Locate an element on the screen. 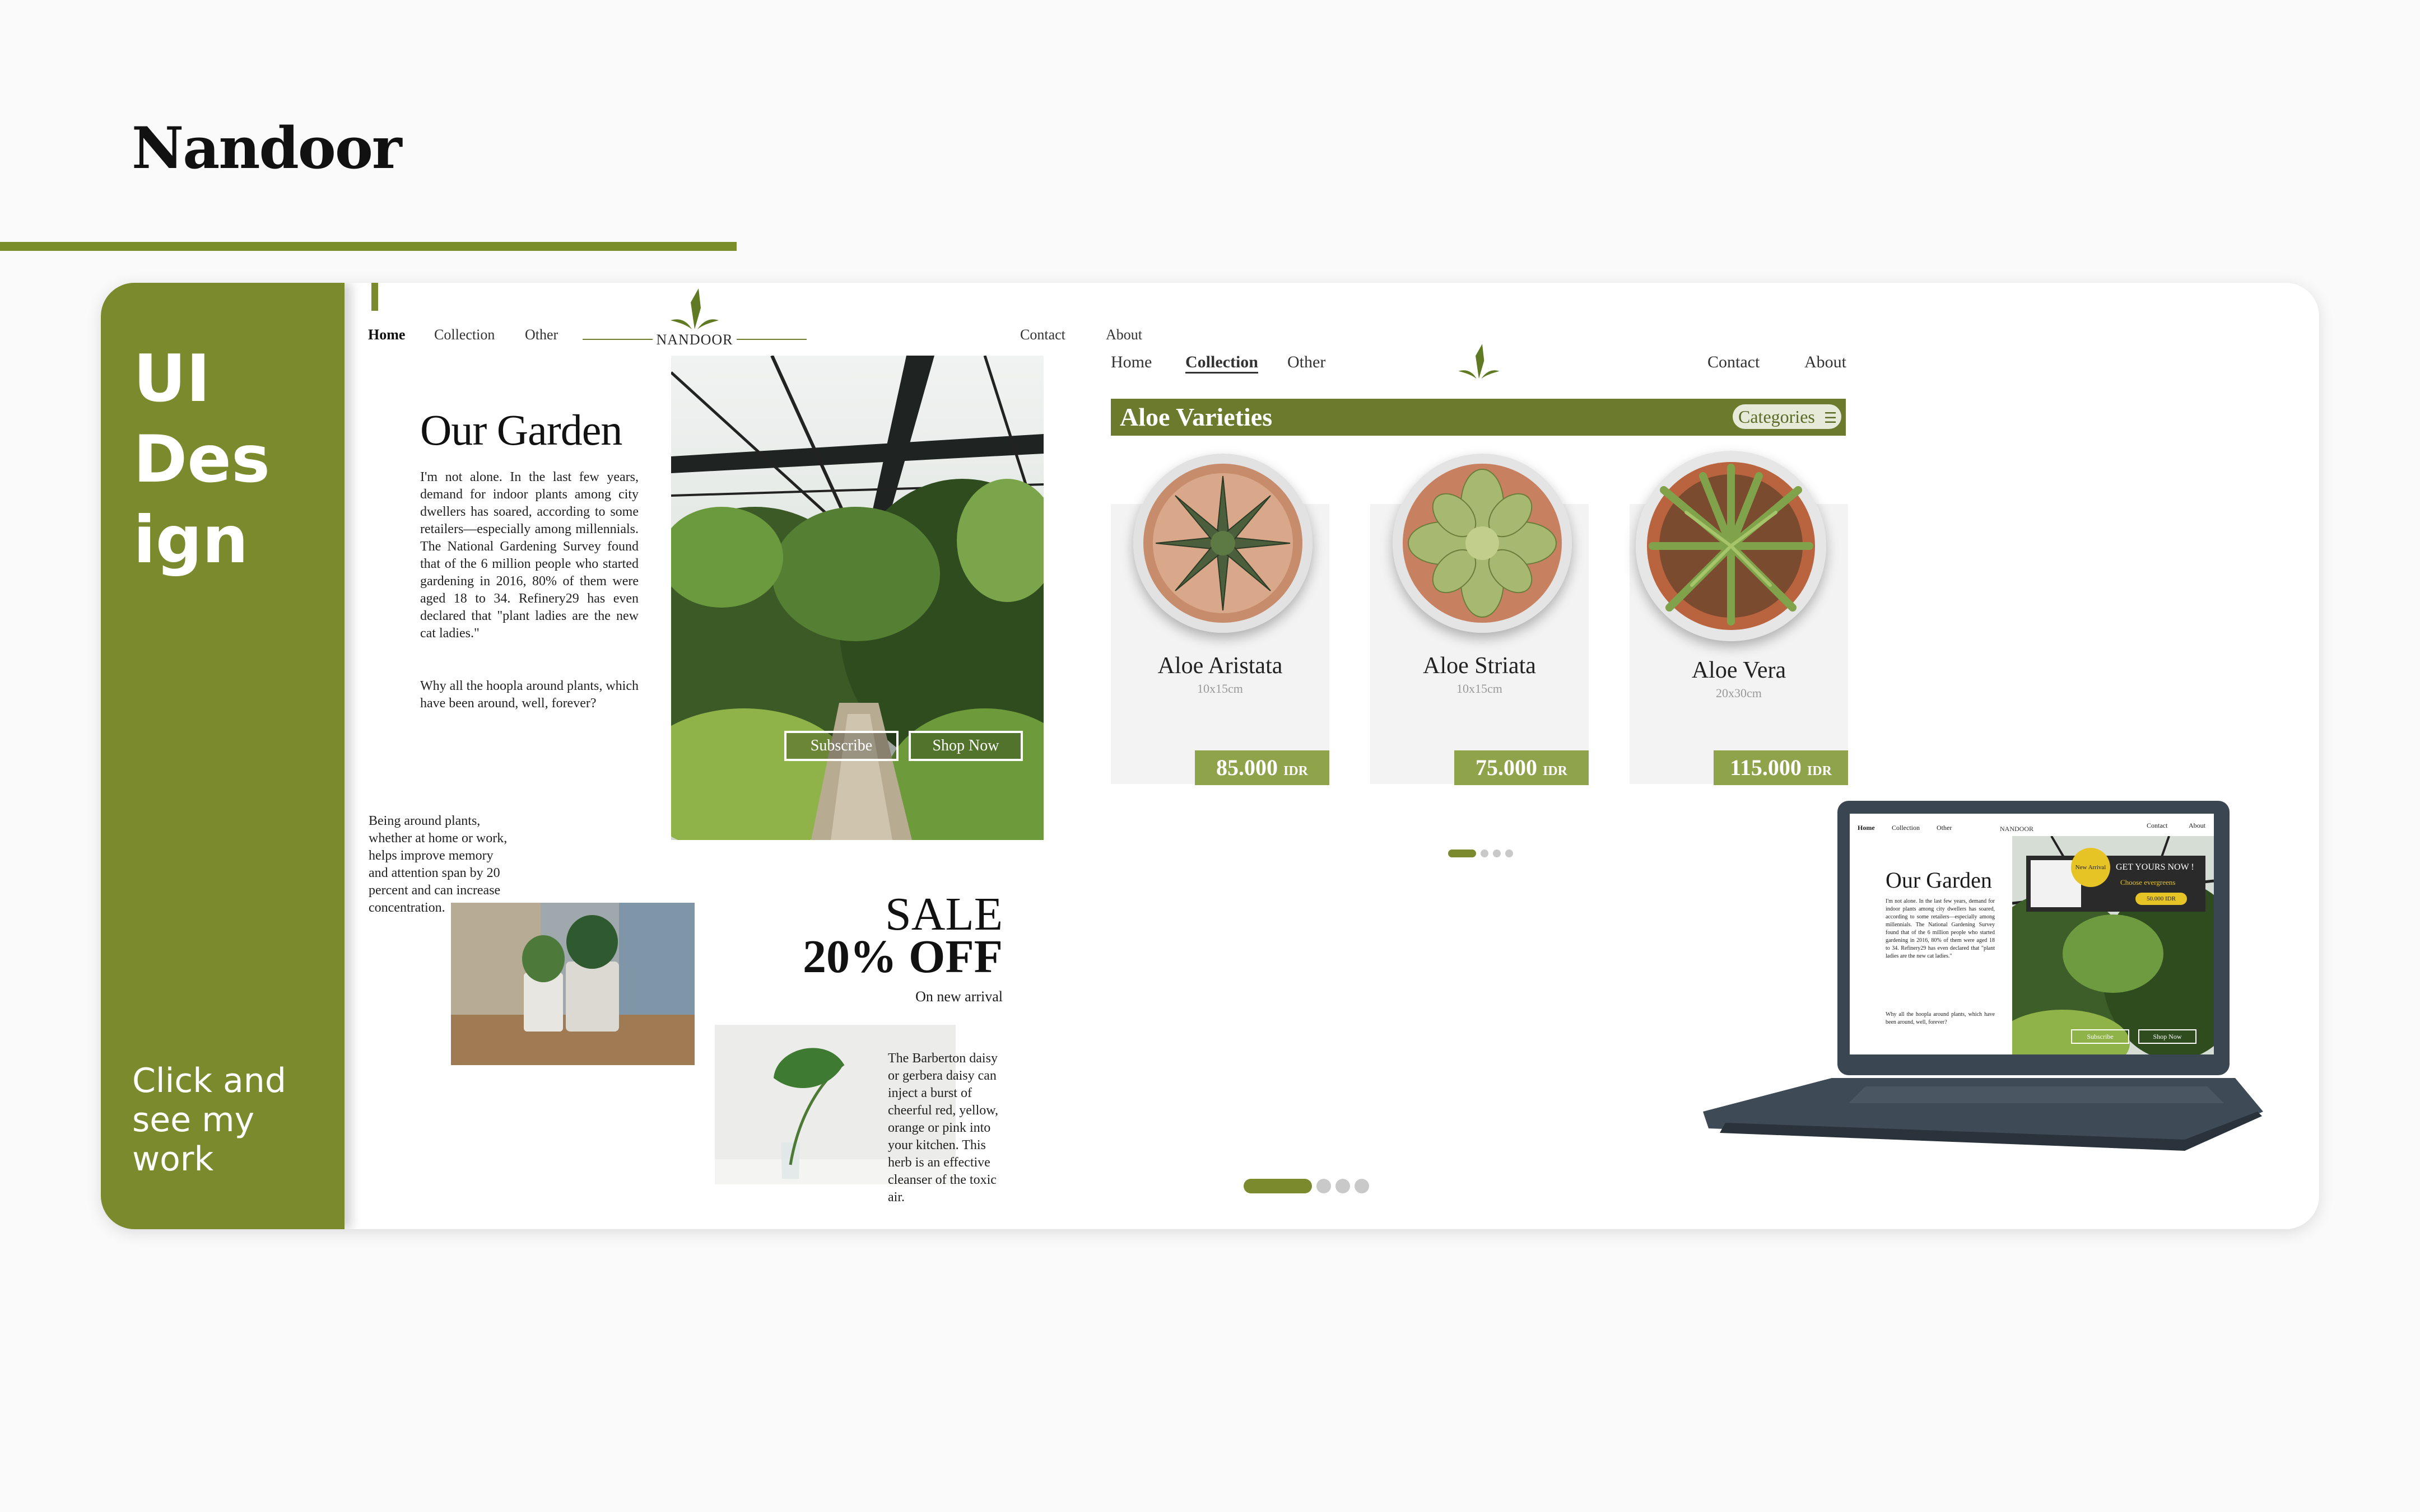 This screenshot has height=1512, width=2420. laptop-subscribe-button: Subscribe is located at coordinates (2100, 1037).